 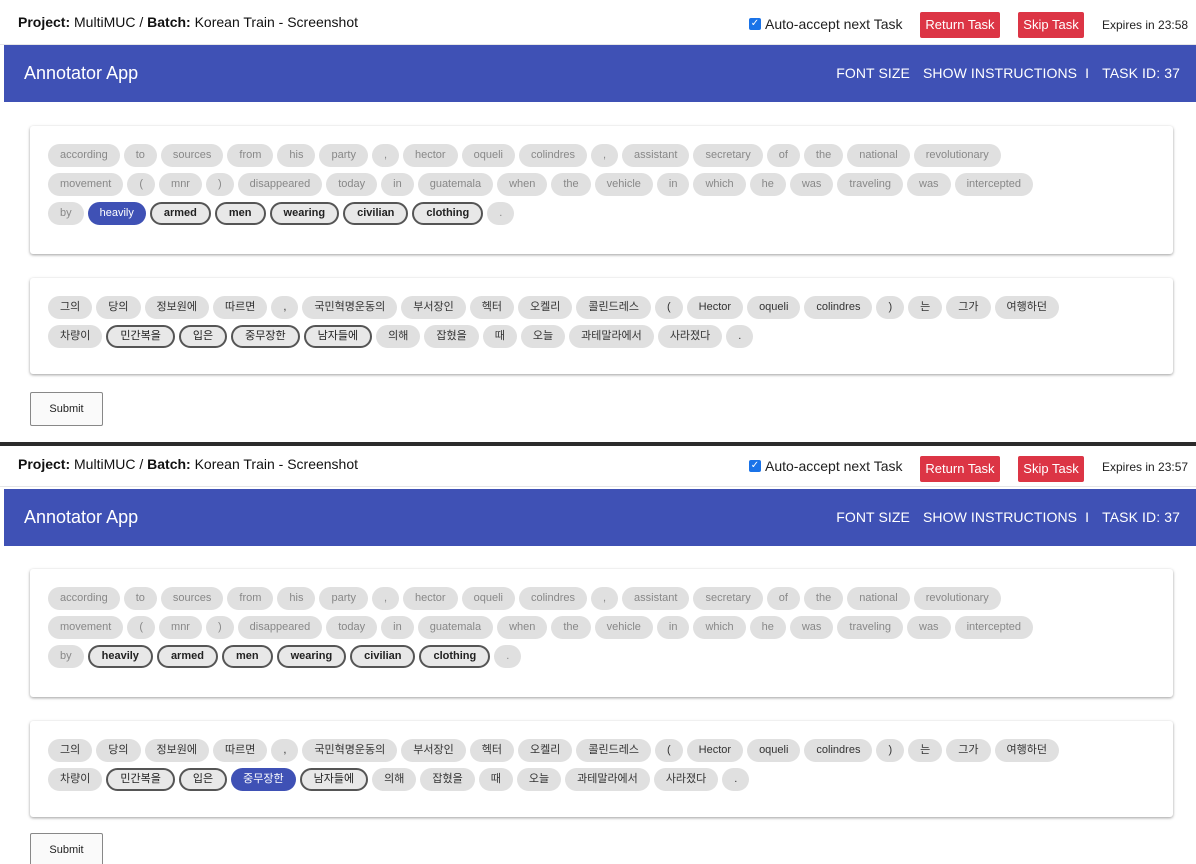 I want to click on ko-token-chip: 사라졌다, so click(x=690, y=336).